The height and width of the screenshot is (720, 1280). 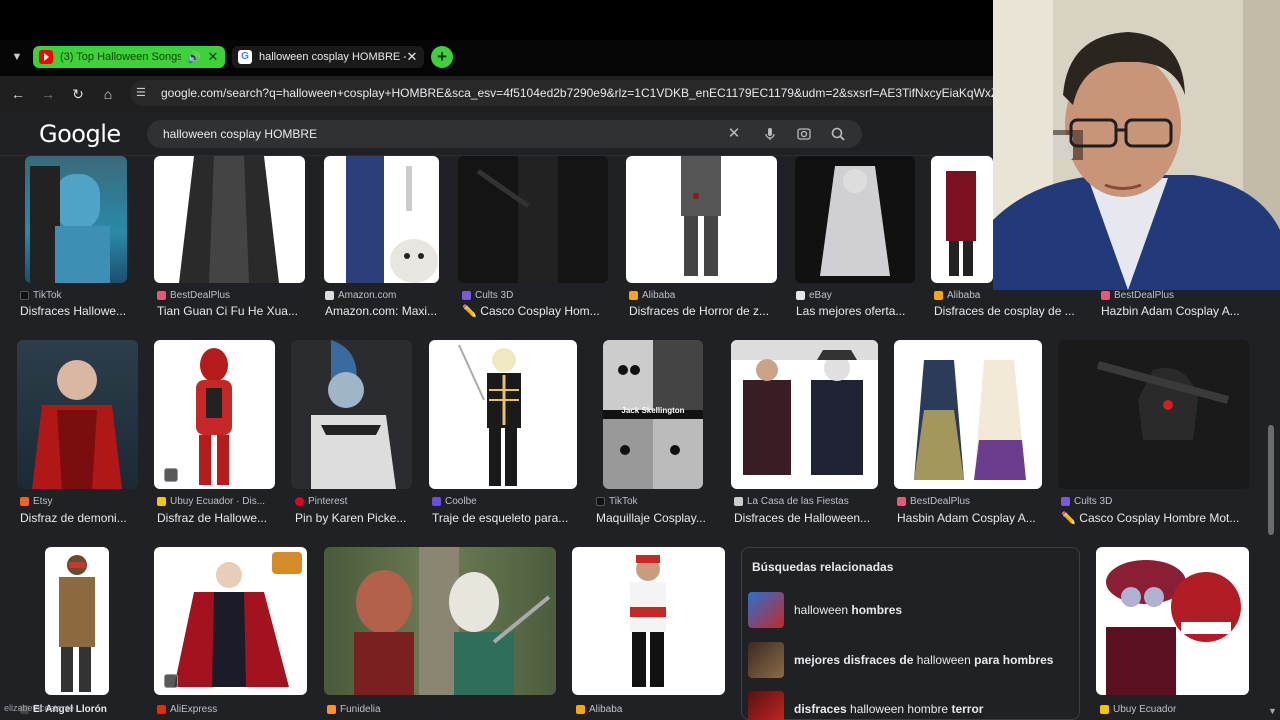 What do you see at coordinates (580, 709) in the screenshot?
I see `alibaba-icon` at bounding box center [580, 709].